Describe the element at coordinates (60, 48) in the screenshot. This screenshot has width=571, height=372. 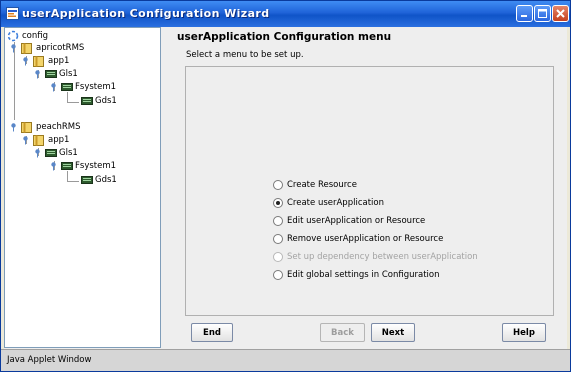
I see `tree-node-label: apricotRMS` at that location.